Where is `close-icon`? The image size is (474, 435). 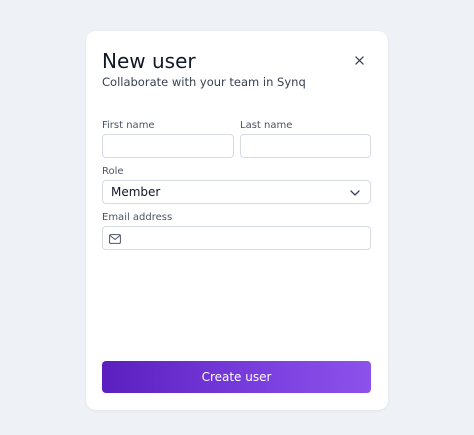
close-icon is located at coordinates (359, 60).